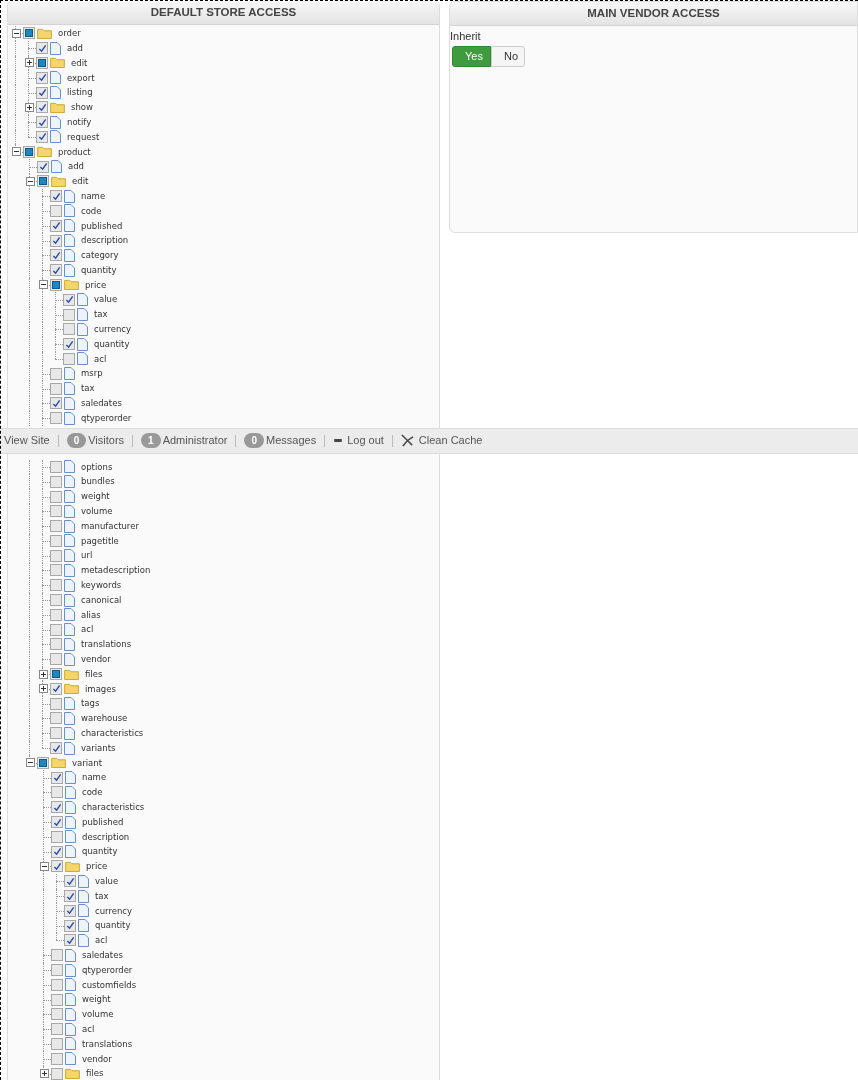 The width and height of the screenshot is (858, 1080). Describe the element at coordinates (110, 526) in the screenshot. I see `tree-item-label: manufacturer` at that location.